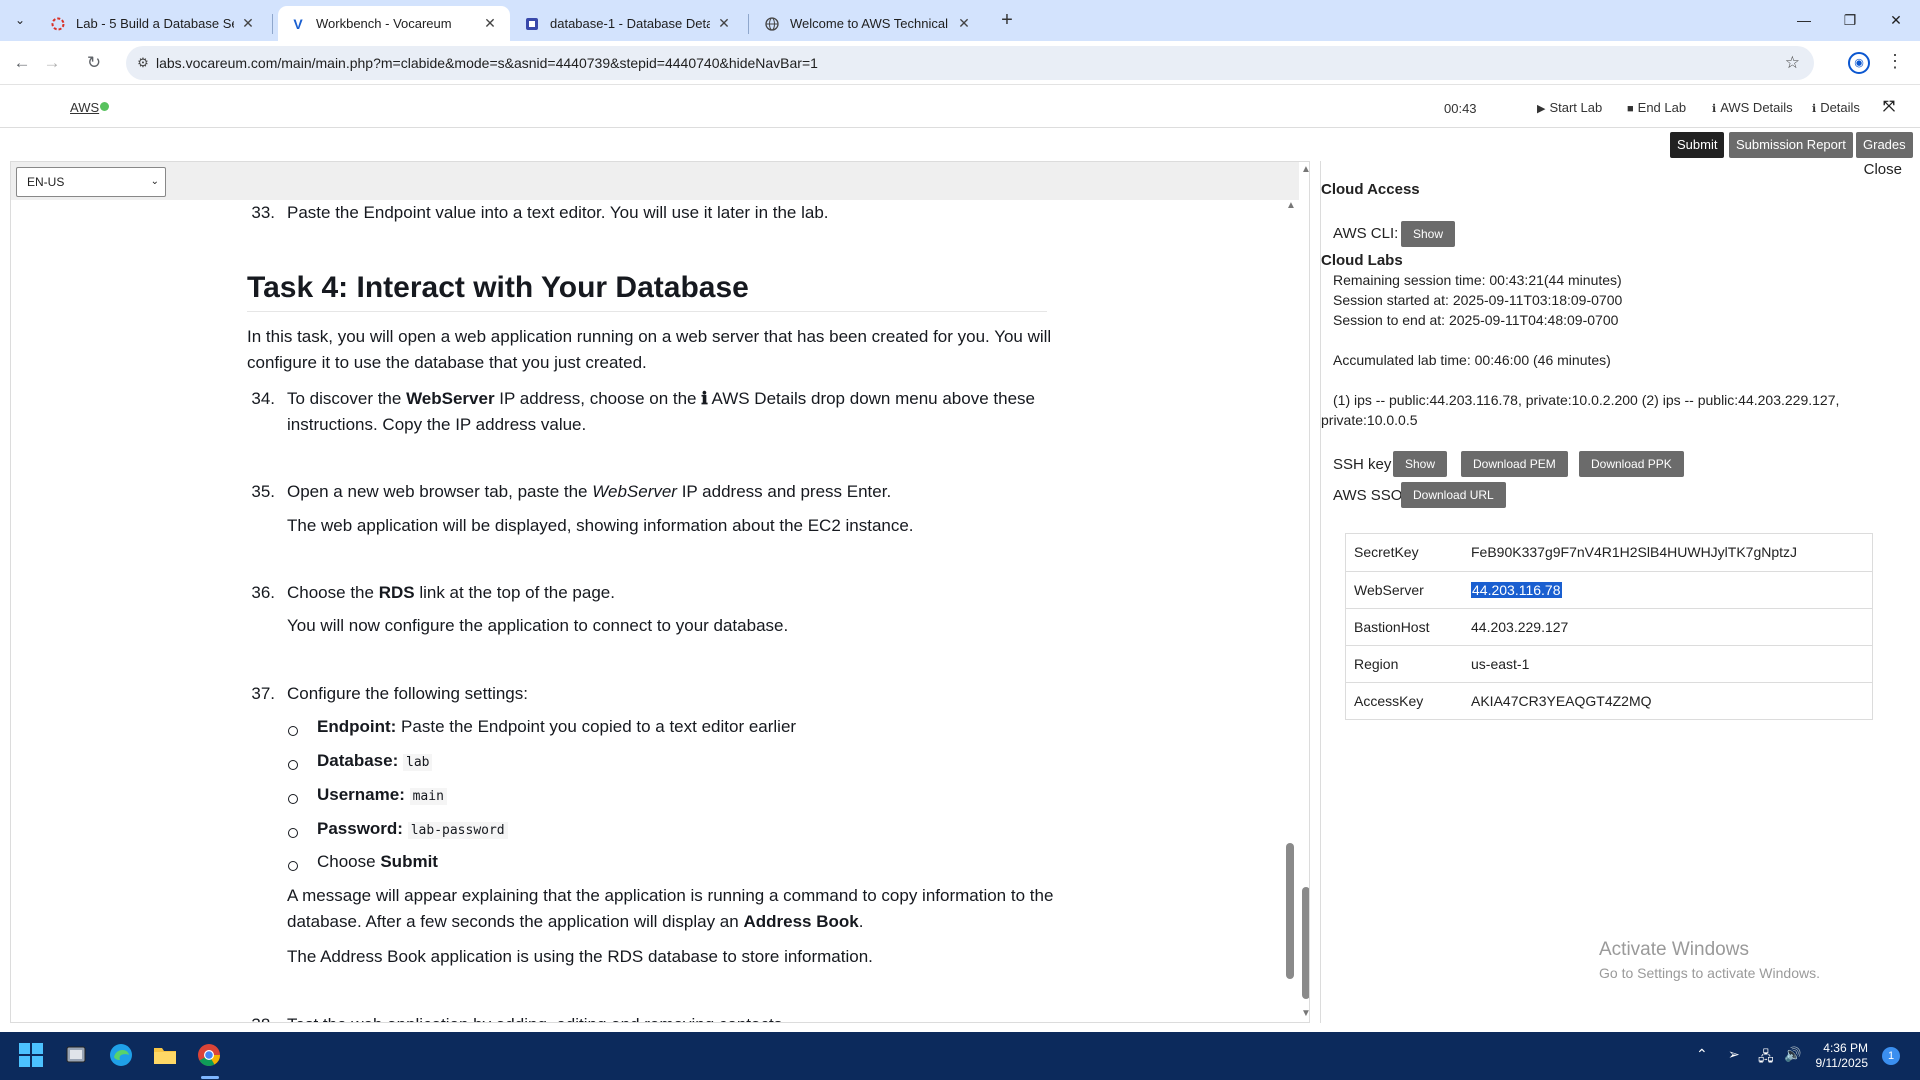 This screenshot has width=1920, height=1080. I want to click on session-timer: 00:43, so click(1460, 108).